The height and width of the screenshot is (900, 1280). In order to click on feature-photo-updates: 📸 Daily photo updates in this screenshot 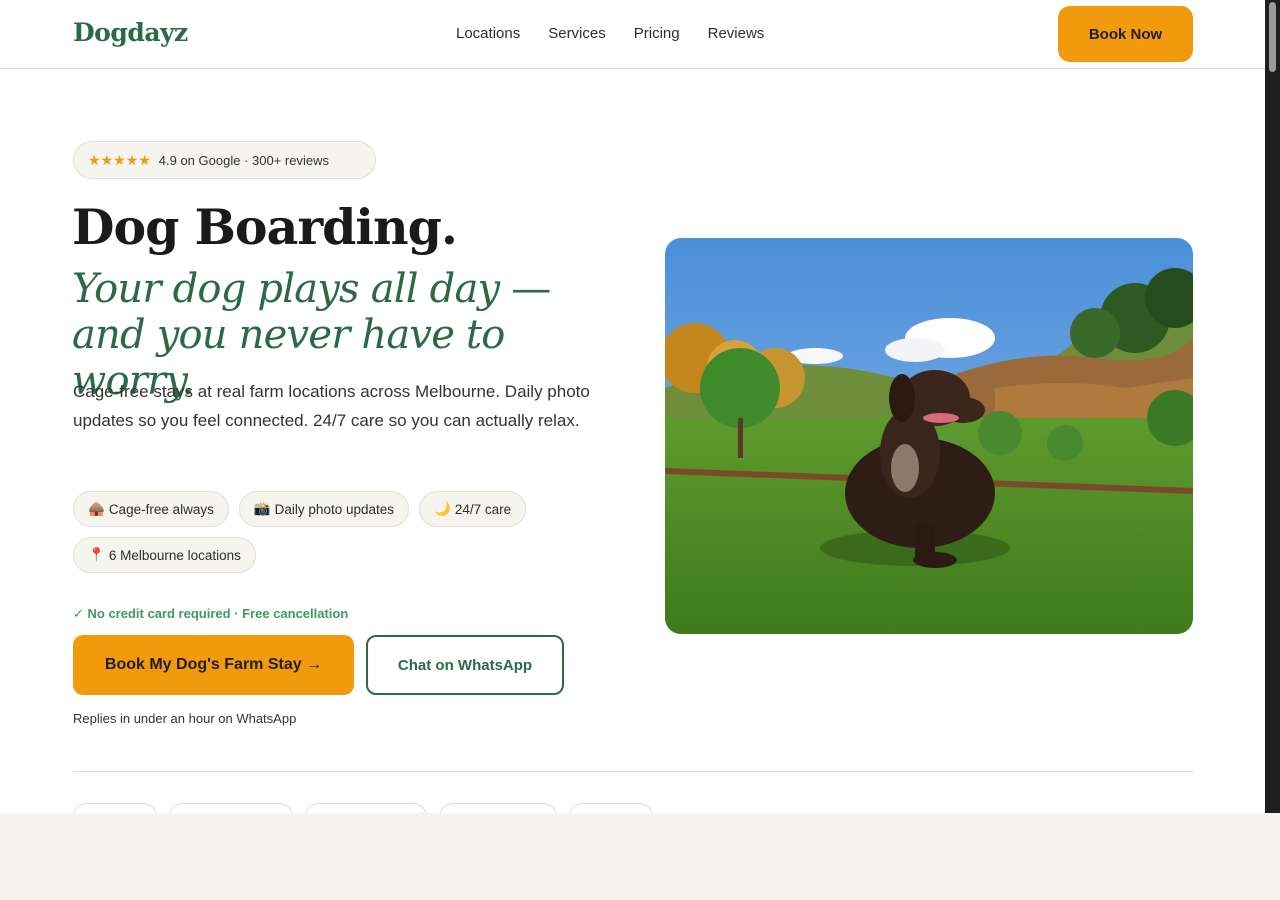, I will do `click(324, 509)`.